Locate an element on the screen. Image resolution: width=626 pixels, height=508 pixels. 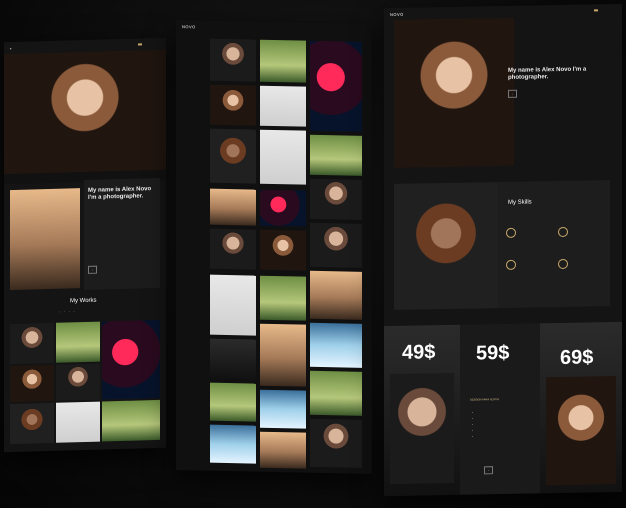
works-filters: • • • • is located at coordinates (66, 311).